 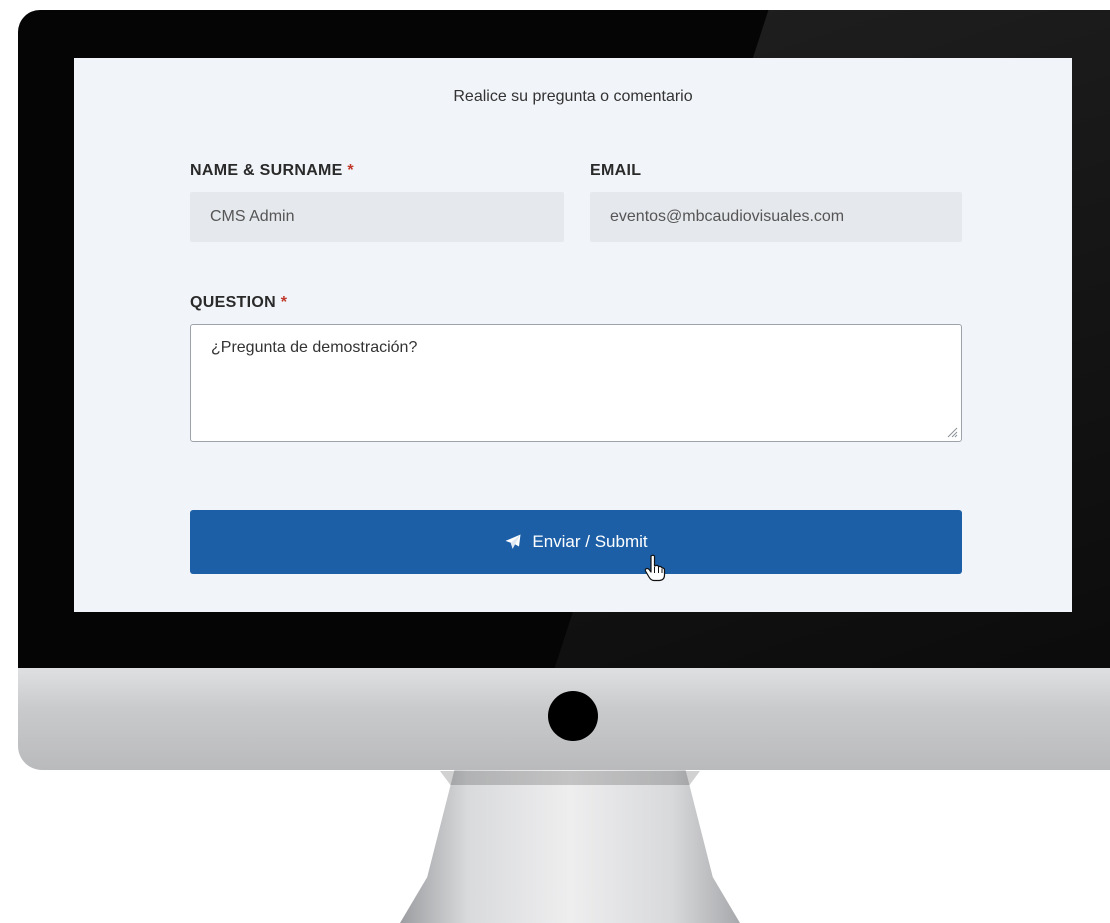 What do you see at coordinates (284, 302) in the screenshot?
I see `question-required-mark: *` at bounding box center [284, 302].